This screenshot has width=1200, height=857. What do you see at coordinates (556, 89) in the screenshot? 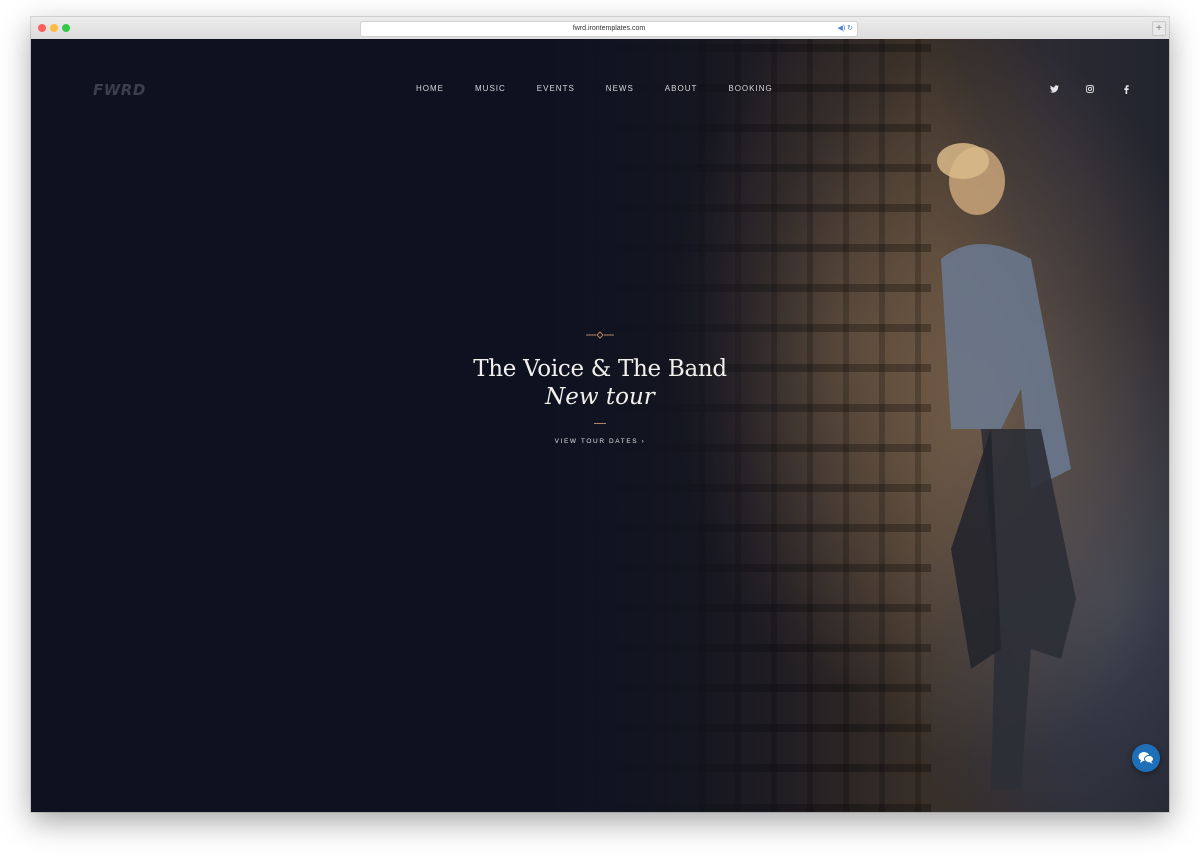
I see `nav-item-events: EVENTS` at bounding box center [556, 89].